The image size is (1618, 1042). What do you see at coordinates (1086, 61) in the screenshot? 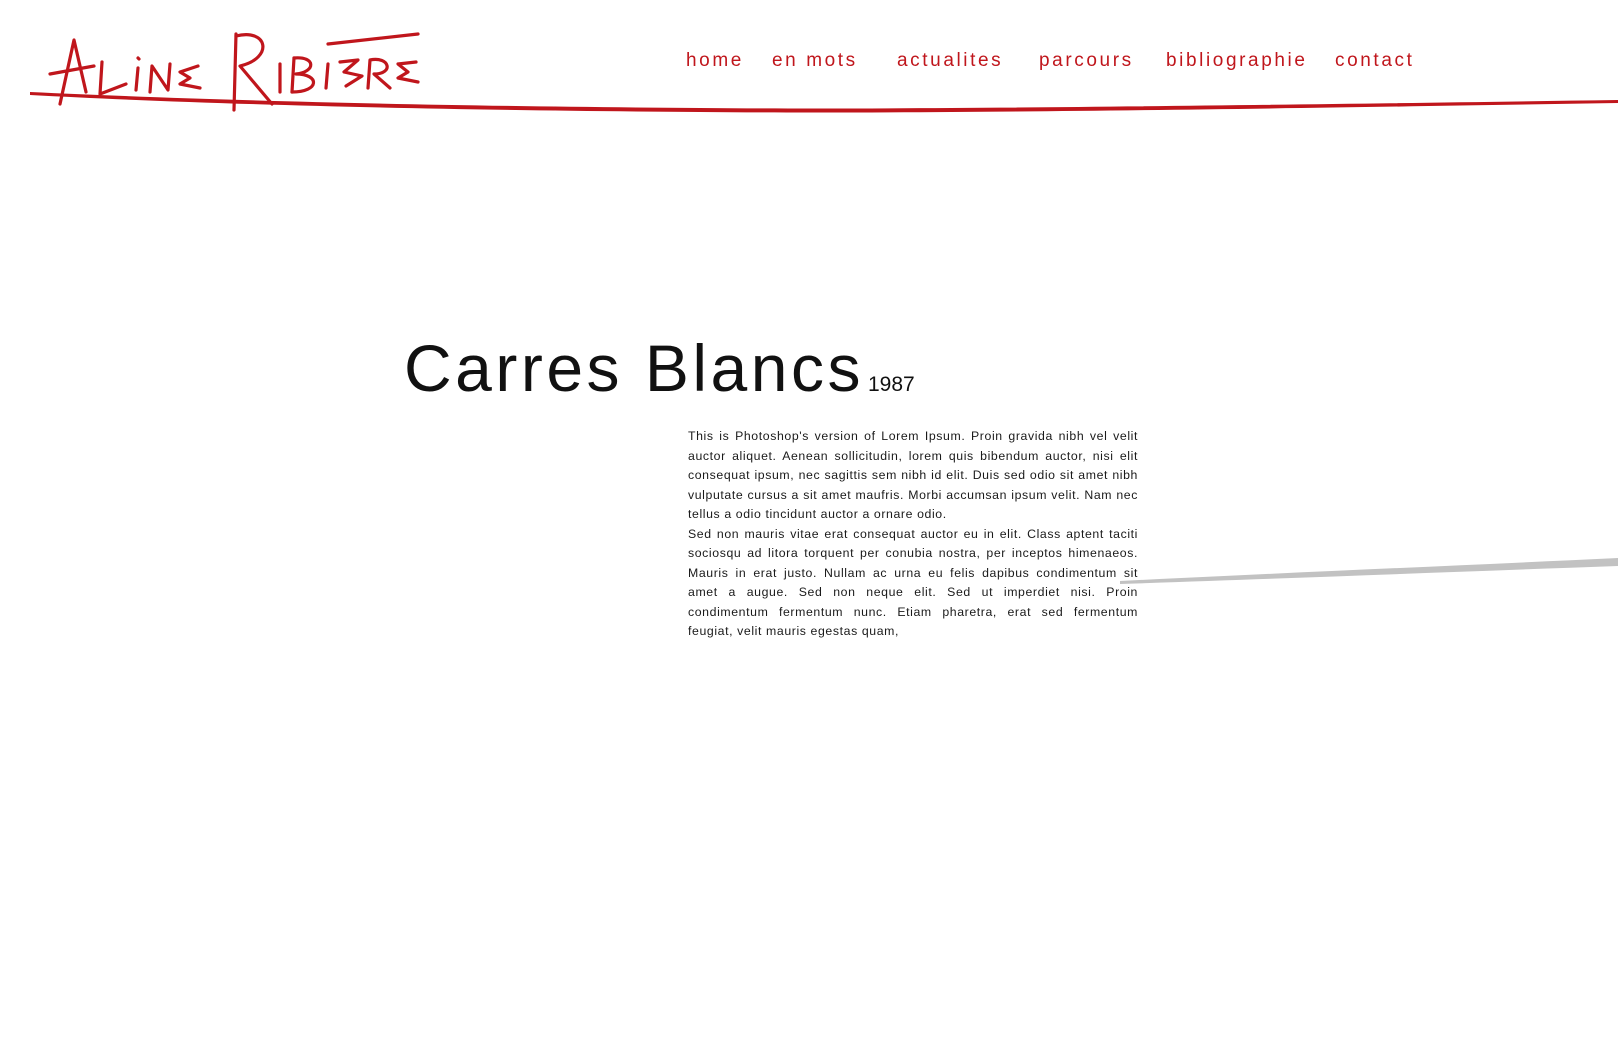
I see `nav-parcours: parcours` at bounding box center [1086, 61].